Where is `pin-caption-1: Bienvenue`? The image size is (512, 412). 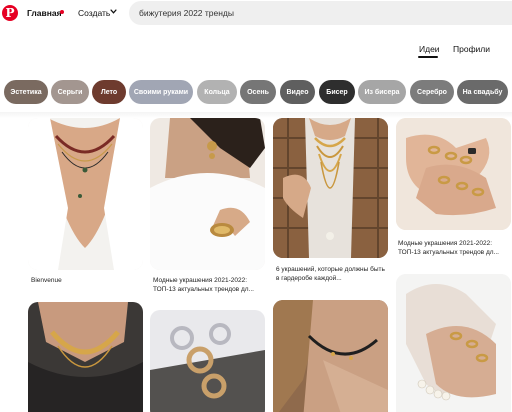
pin-caption-1: Bienvenue is located at coordinates (86, 280).